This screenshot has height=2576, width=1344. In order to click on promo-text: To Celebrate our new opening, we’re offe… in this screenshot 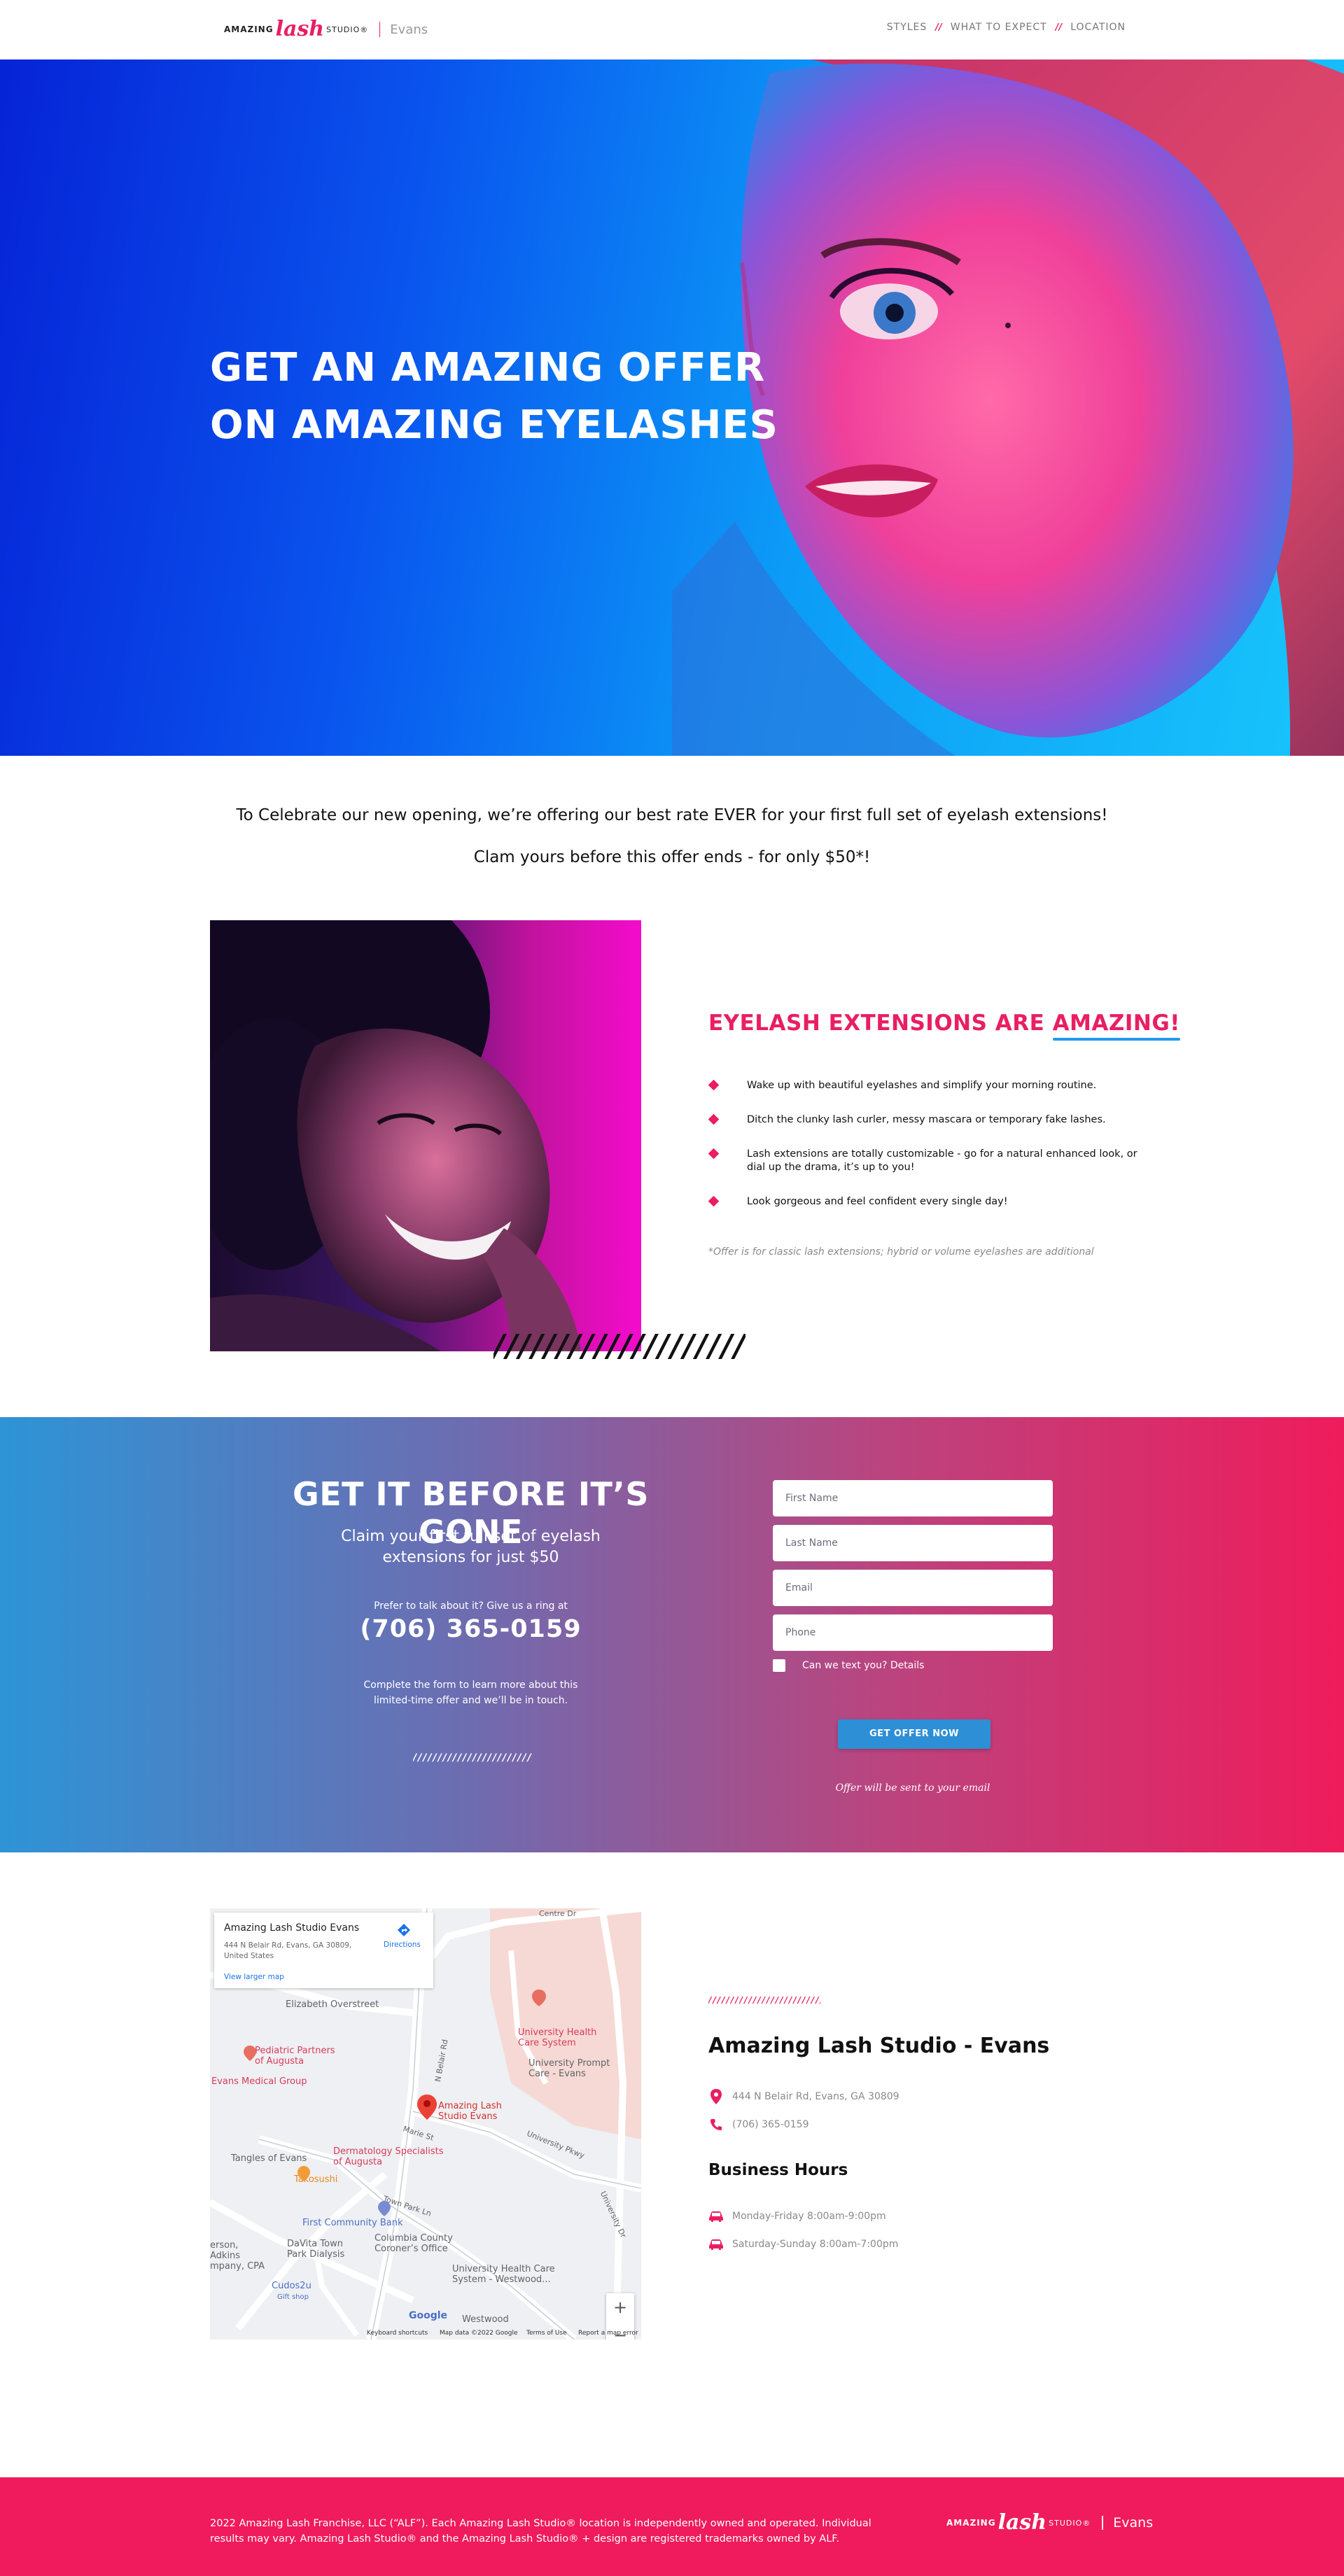, I will do `click(672, 815)`.